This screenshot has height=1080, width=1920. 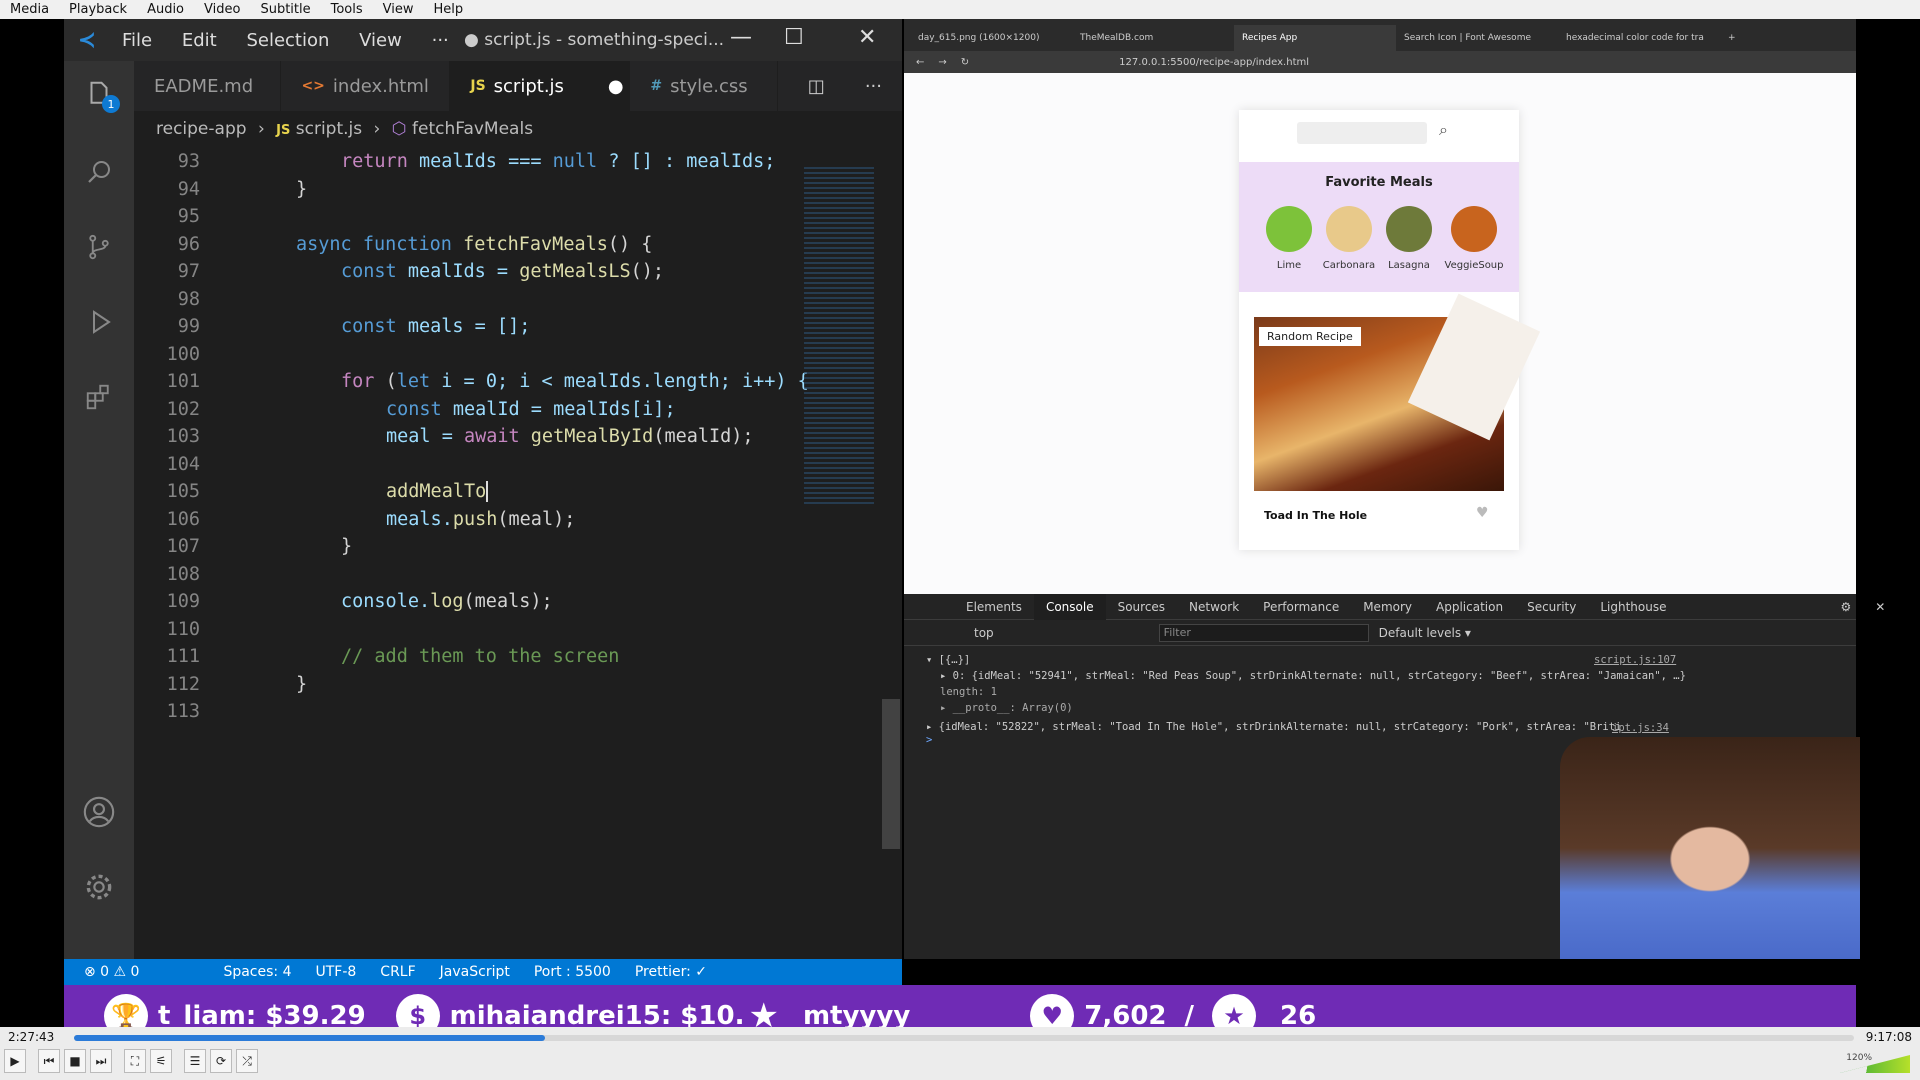 I want to click on browser-tab: day_615.png (1600×1200), so click(x=991, y=38).